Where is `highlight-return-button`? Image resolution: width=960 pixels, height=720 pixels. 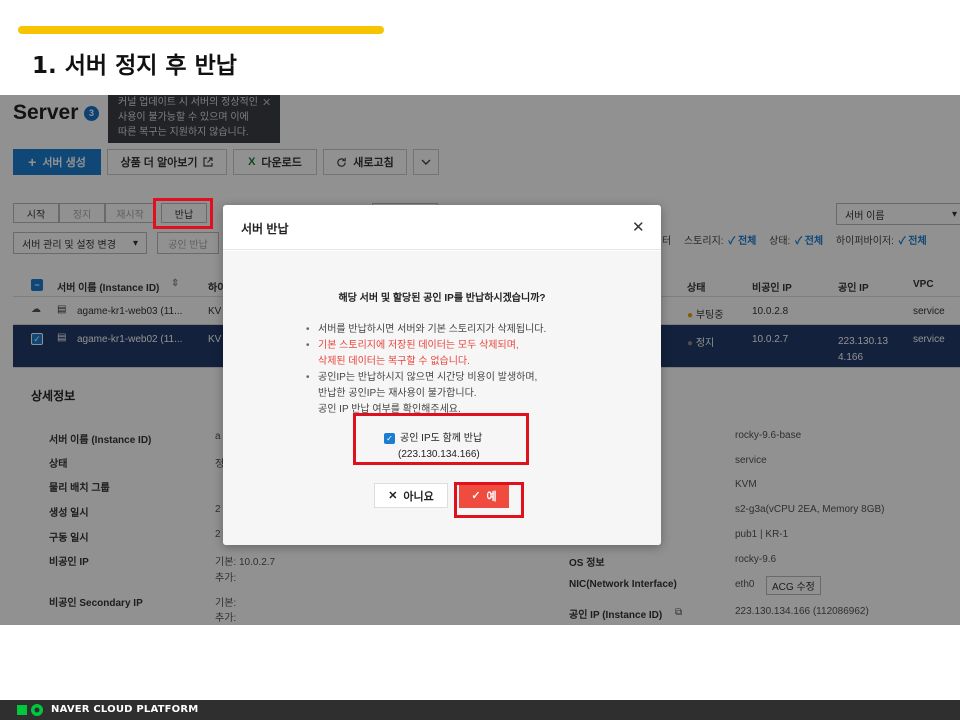
highlight-return-button is located at coordinates (183, 213).